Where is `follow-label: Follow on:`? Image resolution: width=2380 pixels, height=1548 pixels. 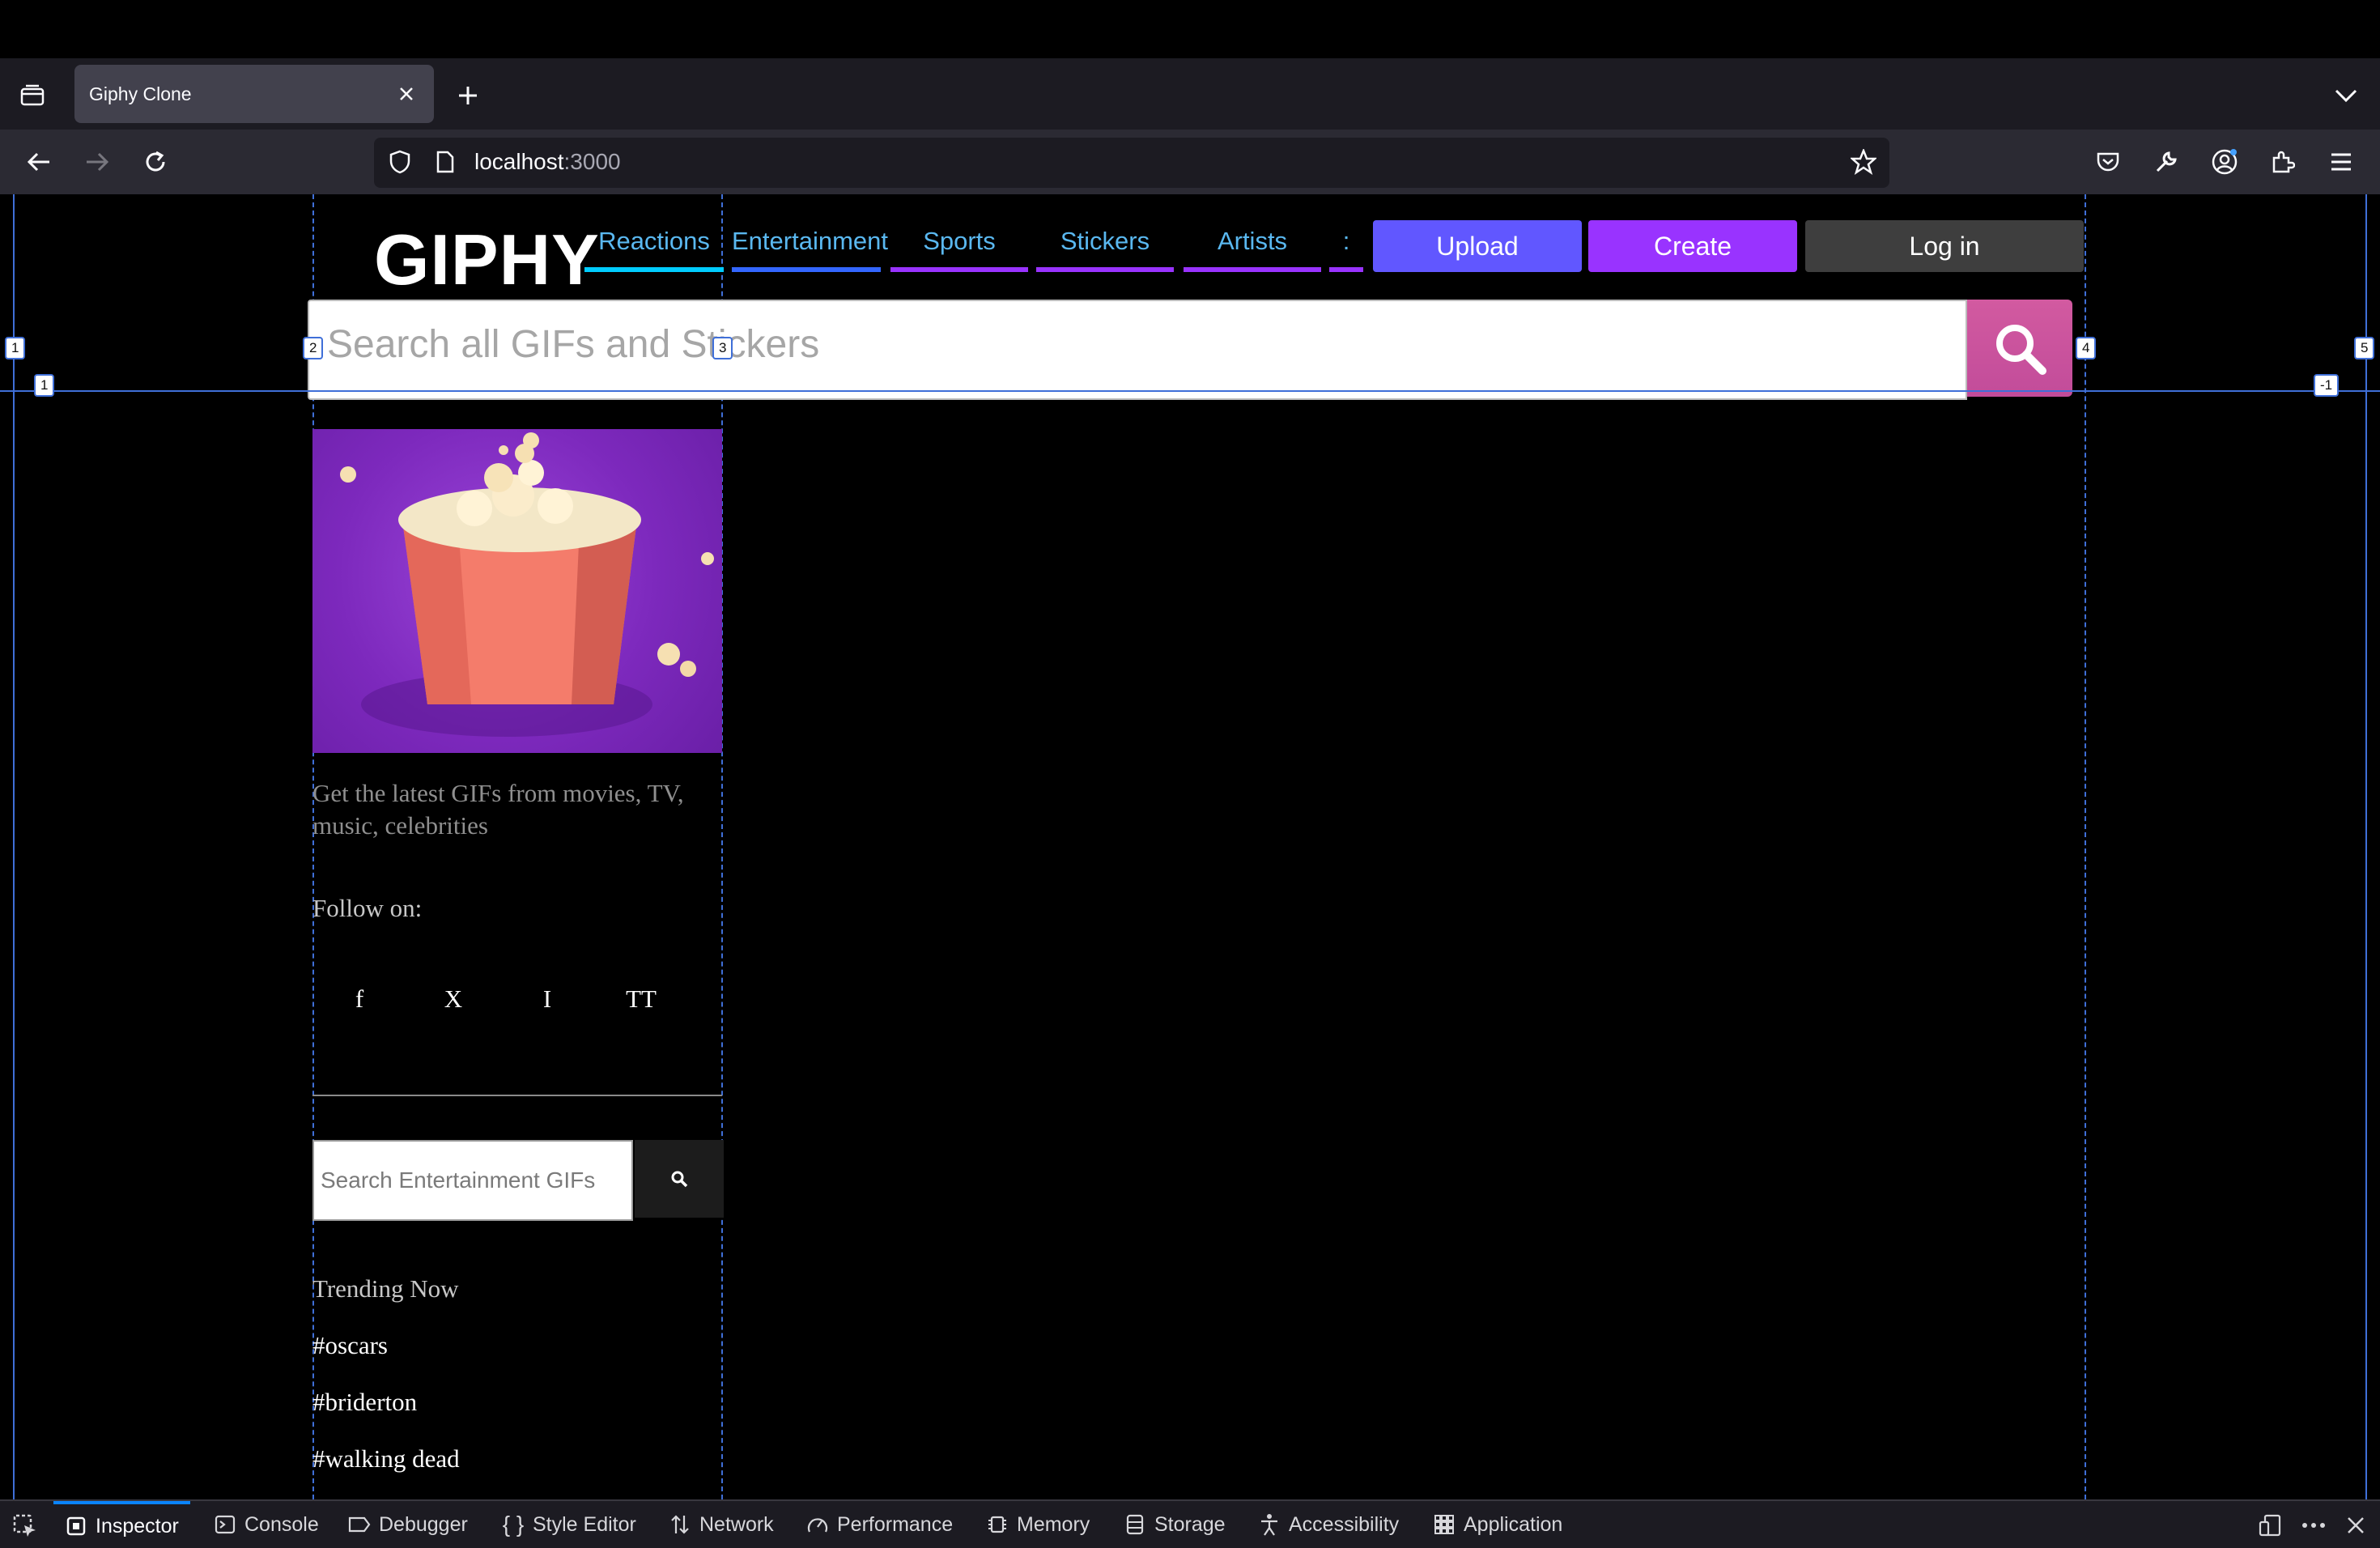 follow-label: Follow on: is located at coordinates (367, 908).